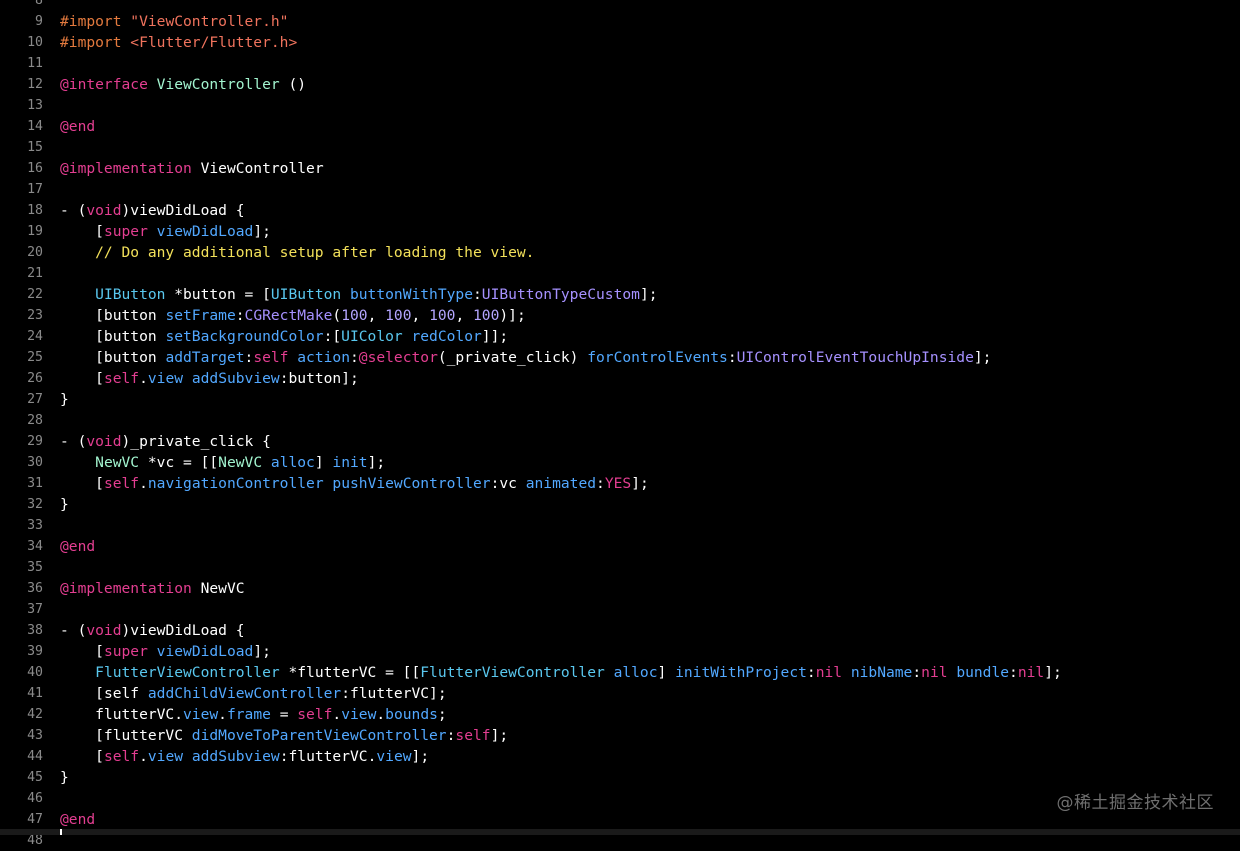 This screenshot has width=1240, height=851. I want to click on code-token: *vc = [[, so click(179, 462).